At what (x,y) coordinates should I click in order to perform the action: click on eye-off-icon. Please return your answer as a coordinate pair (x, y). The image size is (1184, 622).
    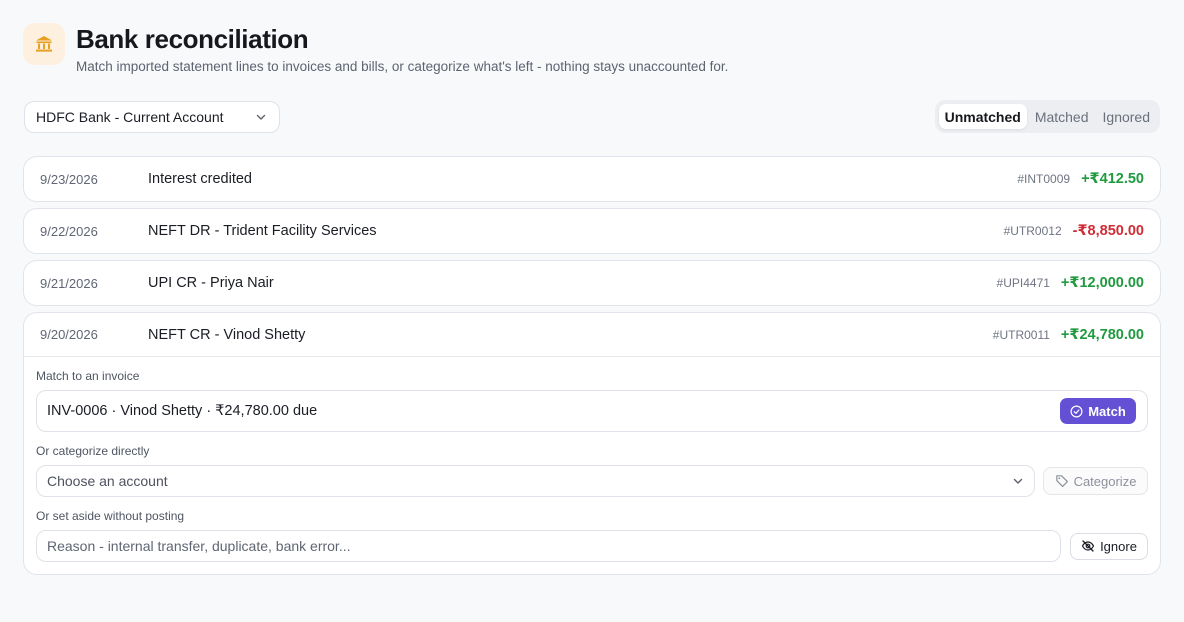
    Looking at the image, I should click on (1088, 546).